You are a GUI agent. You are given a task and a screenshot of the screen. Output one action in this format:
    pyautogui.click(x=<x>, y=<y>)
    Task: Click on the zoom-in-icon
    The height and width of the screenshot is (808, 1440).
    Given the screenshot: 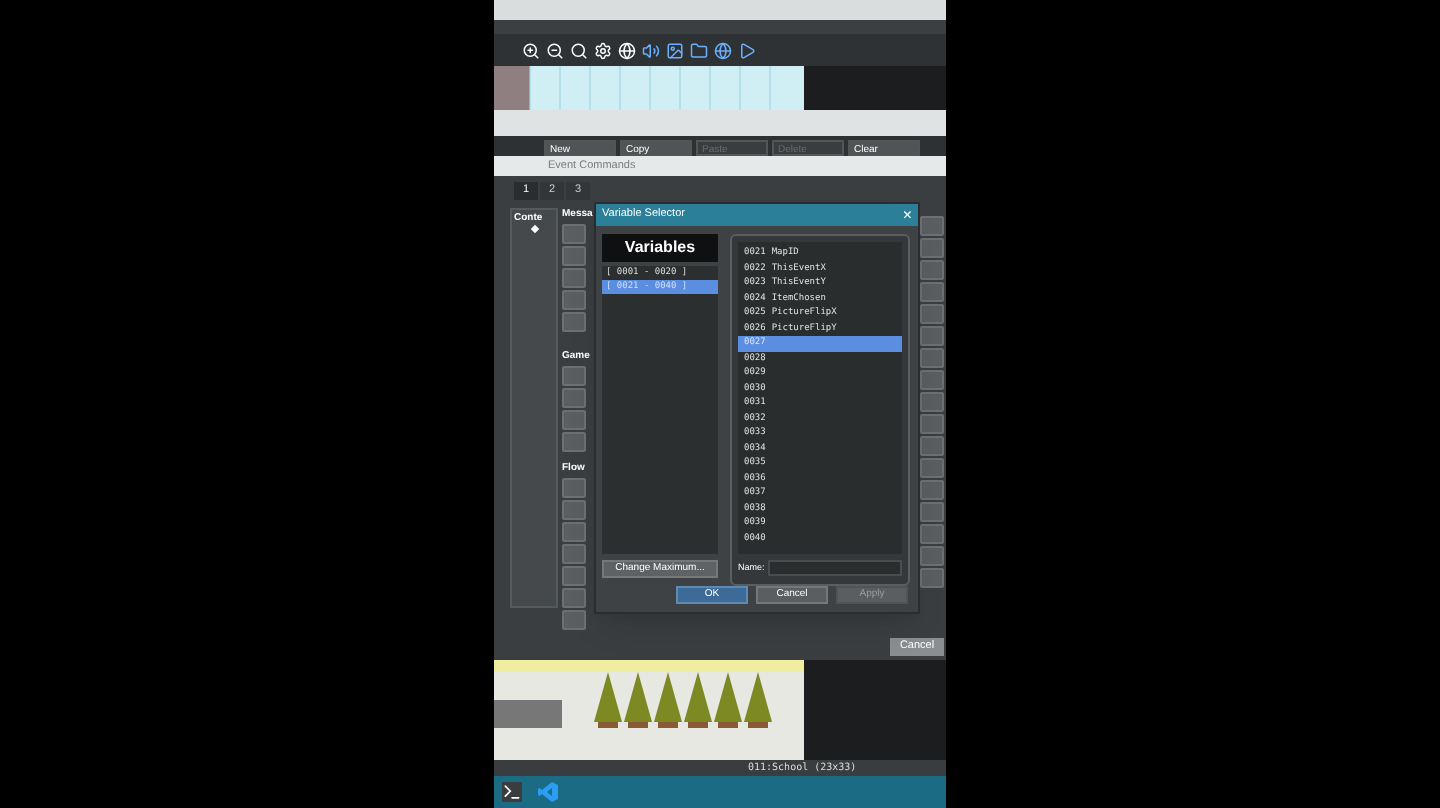 What is the action you would take?
    pyautogui.click(x=531, y=50)
    